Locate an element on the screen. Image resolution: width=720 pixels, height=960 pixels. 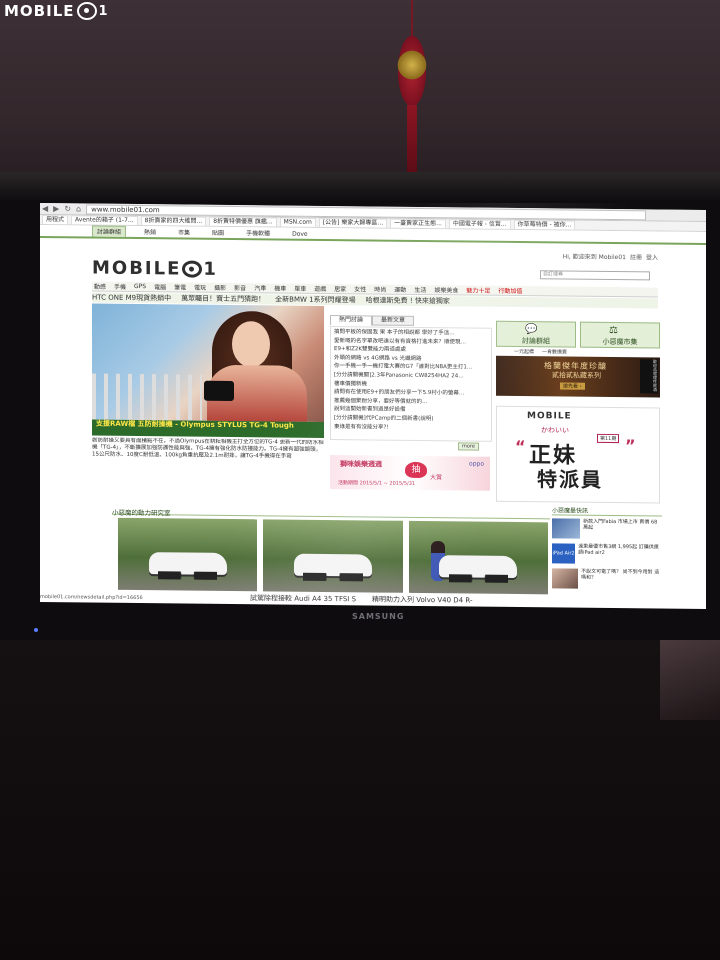
discussion-groups-label: 討論群組 is located at coordinates (536, 341).